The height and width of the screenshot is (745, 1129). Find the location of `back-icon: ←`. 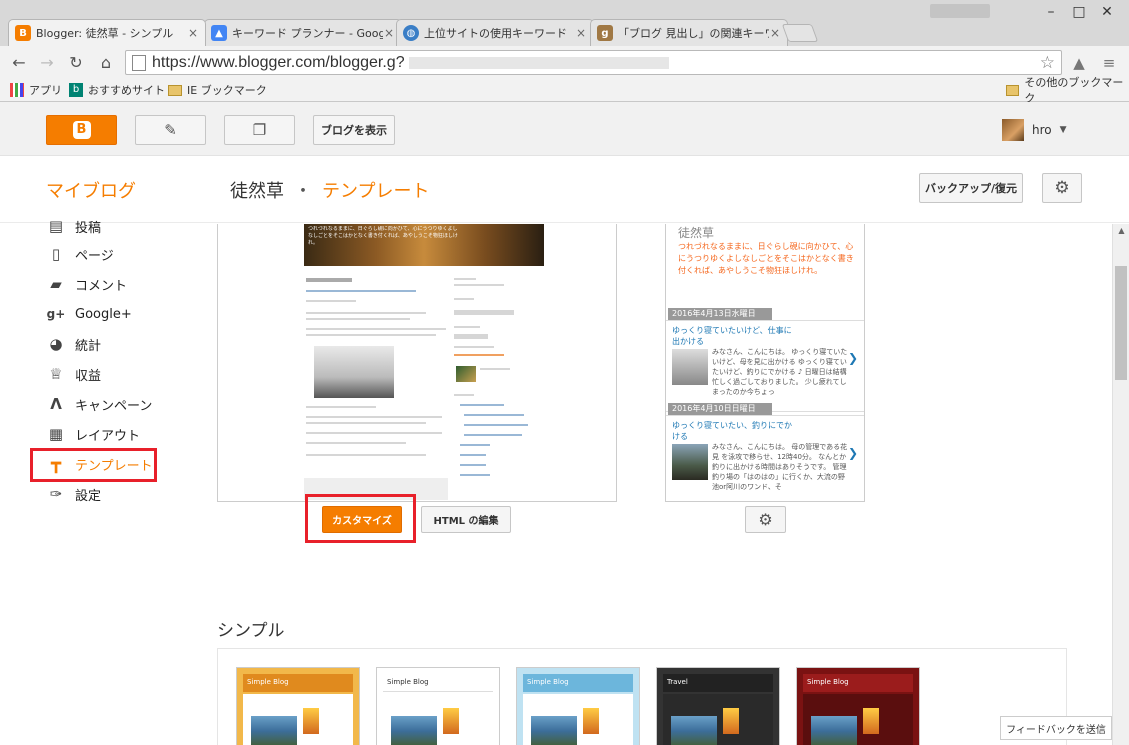

back-icon: ← is located at coordinates (19, 63).